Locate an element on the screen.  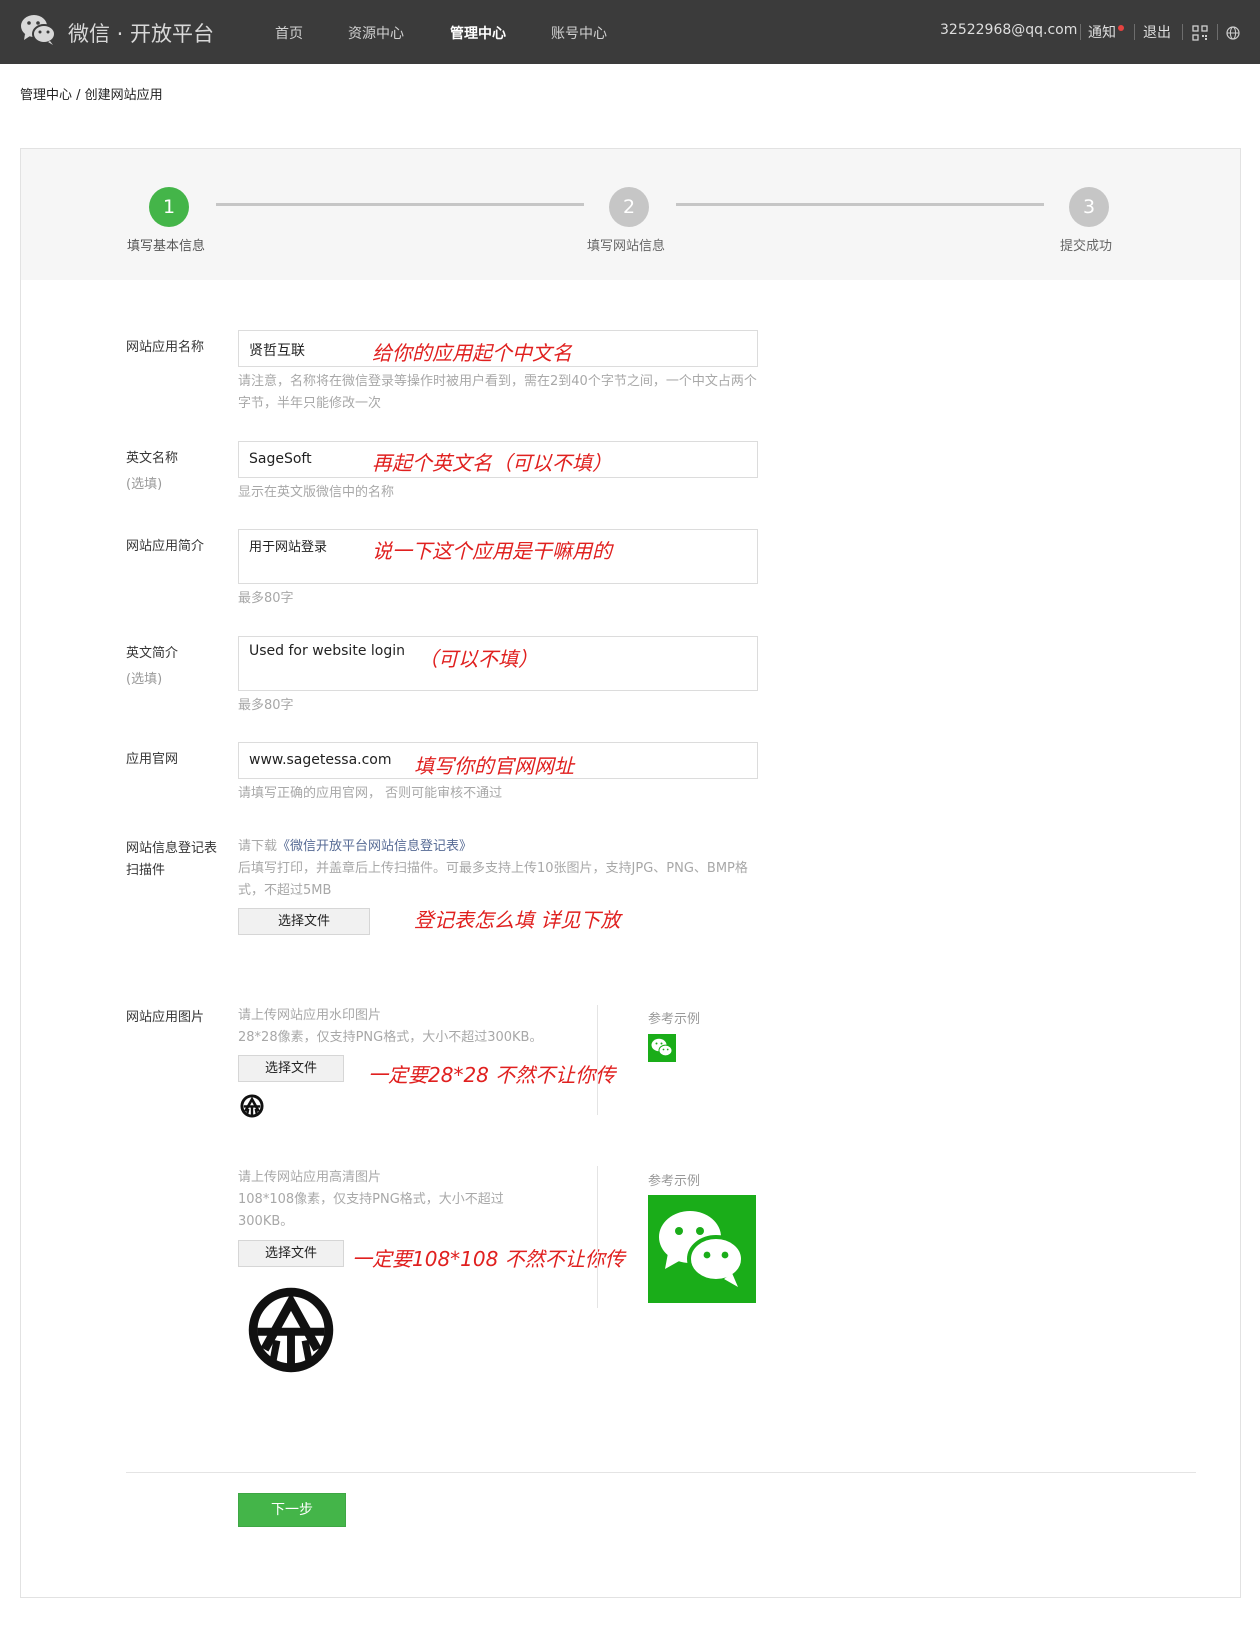
annotation: 一定要28*28 不然不让你传 is located at coordinates (492, 1075).